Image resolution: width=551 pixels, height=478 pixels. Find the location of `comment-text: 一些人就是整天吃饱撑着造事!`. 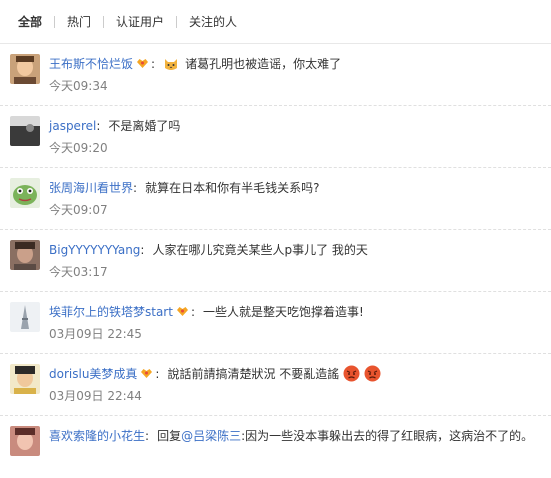

comment-text: 一些人就是整天吃饱撑着造事! is located at coordinates (283, 312).